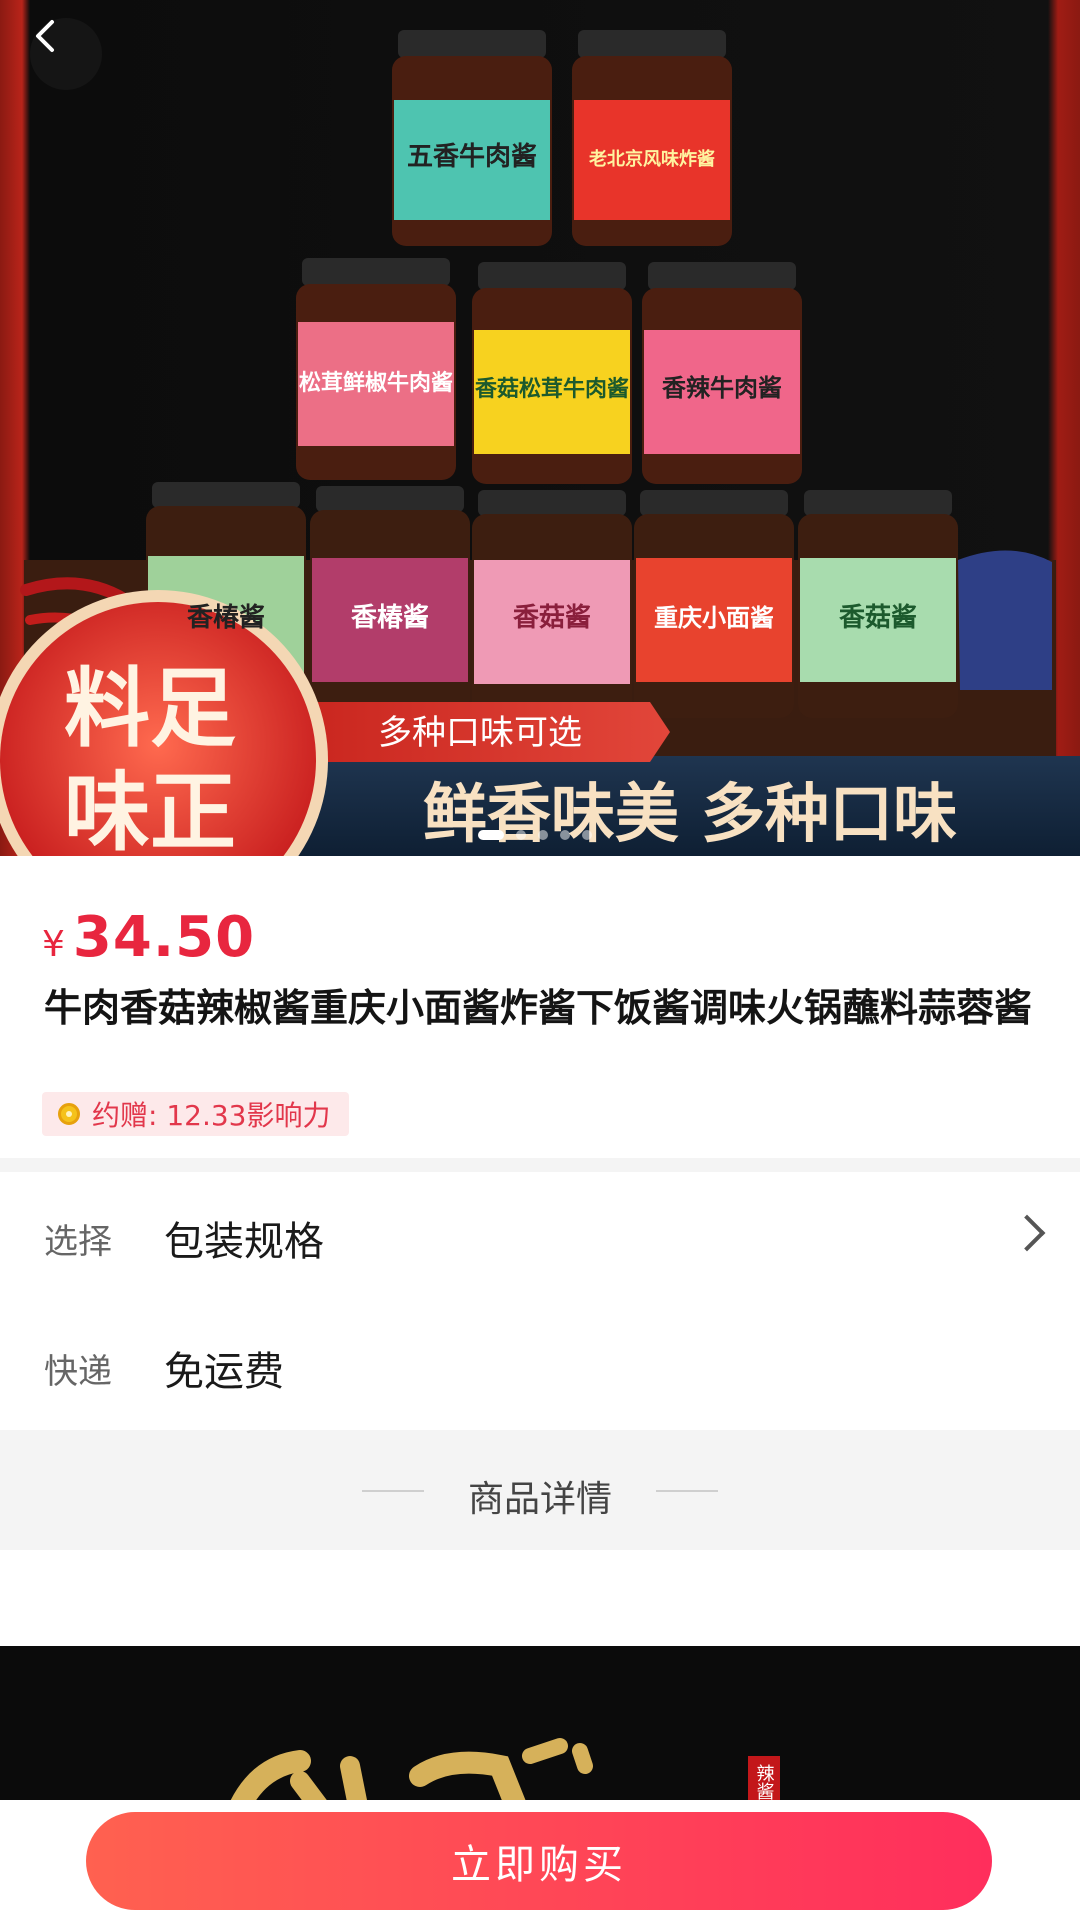 Image resolution: width=1080 pixels, height=1920 pixels. What do you see at coordinates (539, 1499) in the screenshot?
I see `detail-title: 商品详情` at bounding box center [539, 1499].